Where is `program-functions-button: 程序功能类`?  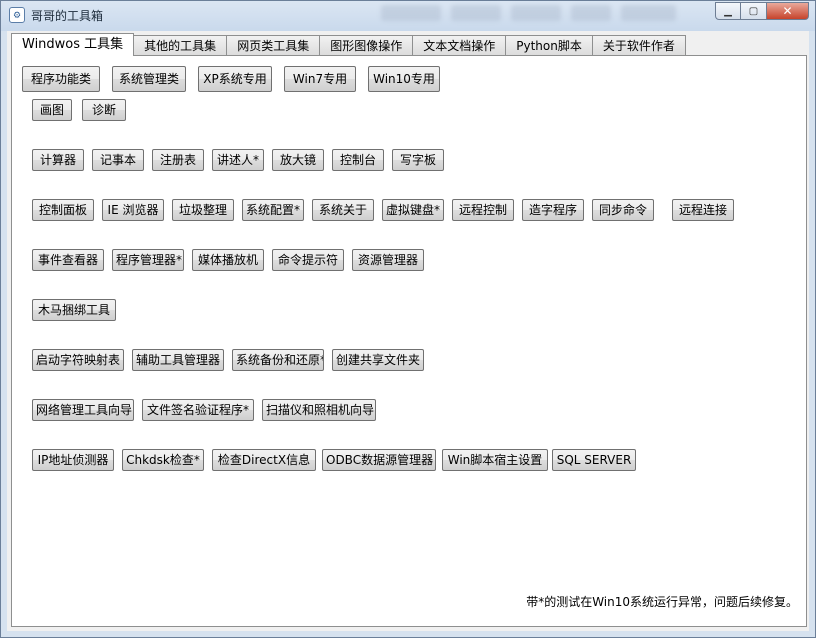
program-functions-button: 程序功能类 is located at coordinates (61, 79).